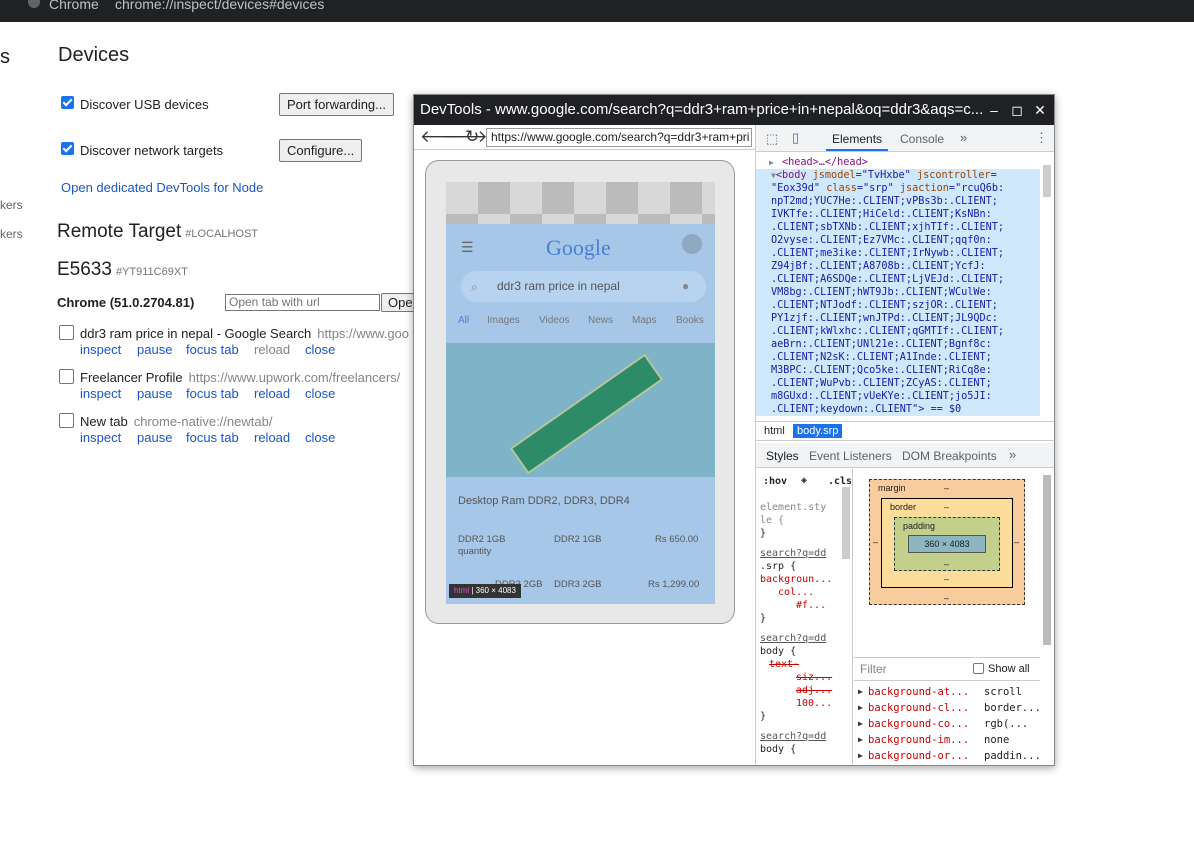 This screenshot has height=855, width=1194. Describe the element at coordinates (898, 162) in the screenshot. I see `dom-node: ▶ <head>…</head>` at that location.